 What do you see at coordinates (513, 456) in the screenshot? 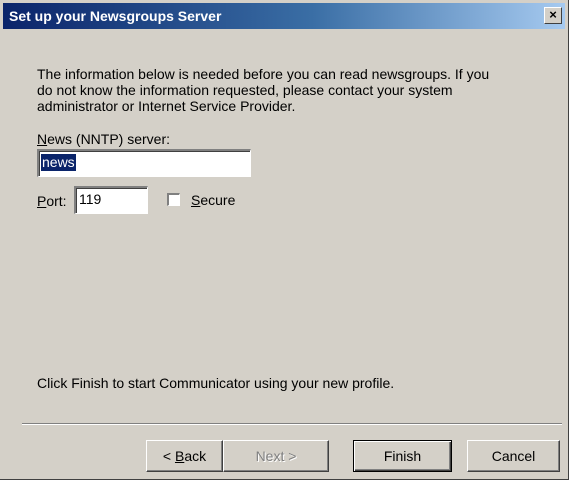
I see `cancel-button: Cancel` at bounding box center [513, 456].